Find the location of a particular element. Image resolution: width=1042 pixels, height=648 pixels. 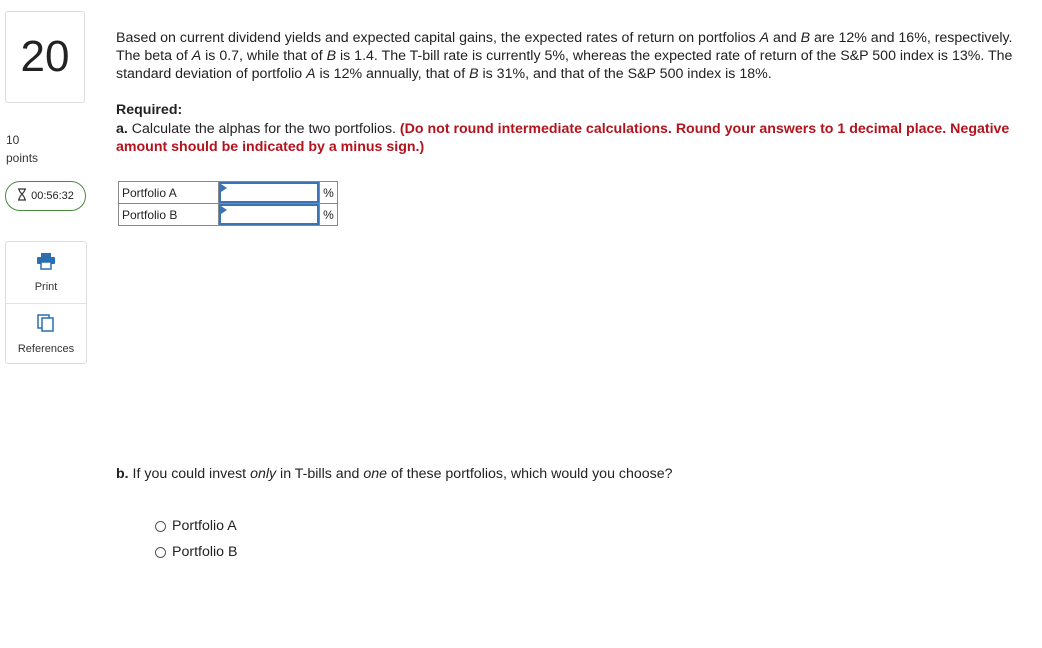

part-b-text: in T-bills and is located at coordinates (320, 474).